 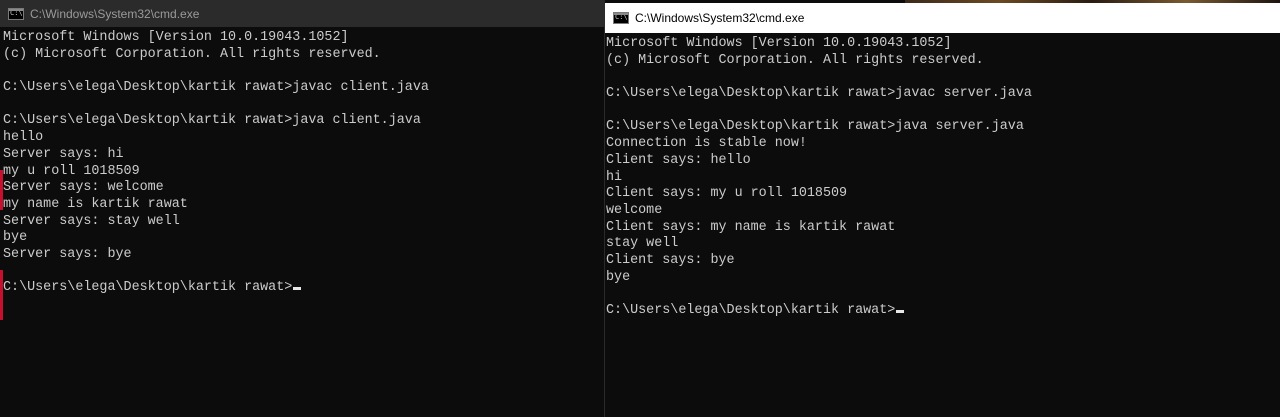 What do you see at coordinates (706, 144) in the screenshot?
I see `terminal-line: Connection is stable now!` at bounding box center [706, 144].